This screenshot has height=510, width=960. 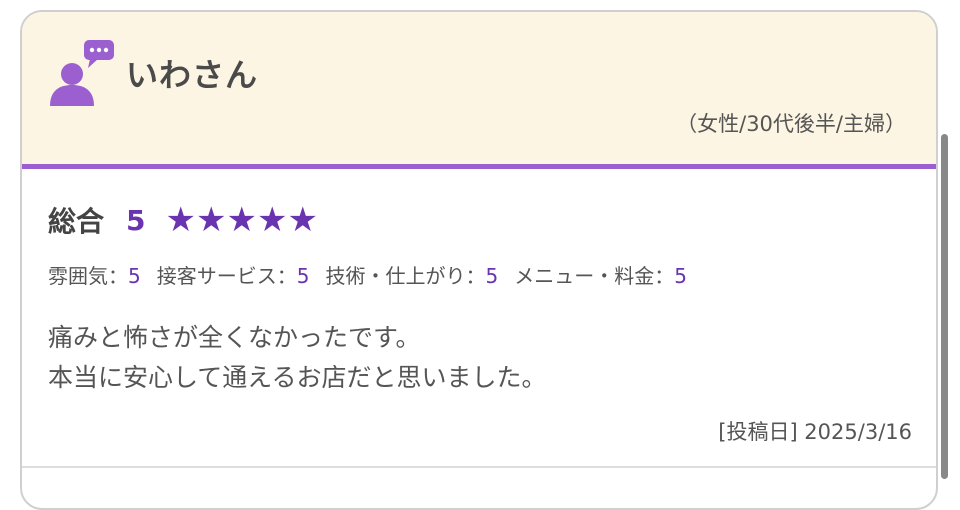 I want to click on sub-ratings: 雰囲気：5 接客サービス：5 技術・仕上がり：5 メニュー・料金：5, so click(x=375, y=274).